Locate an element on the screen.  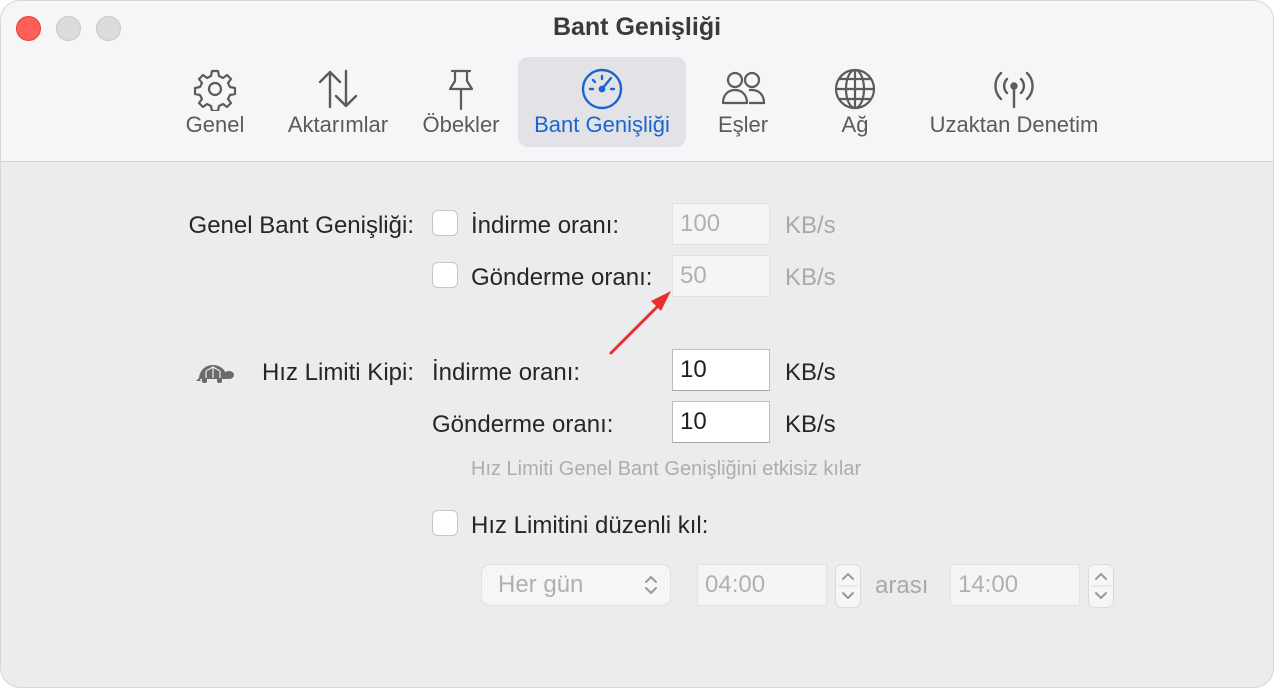
schedule-from-stepper is located at coordinates (848, 586).